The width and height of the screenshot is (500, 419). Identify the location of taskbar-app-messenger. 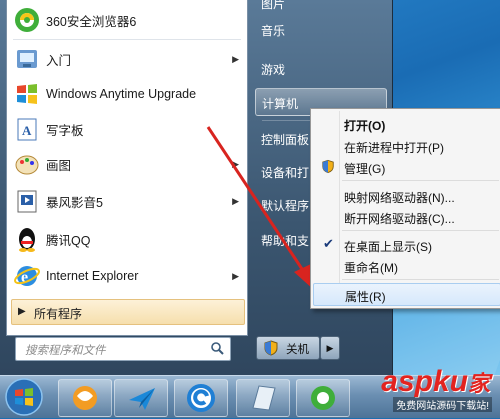
(141, 398).